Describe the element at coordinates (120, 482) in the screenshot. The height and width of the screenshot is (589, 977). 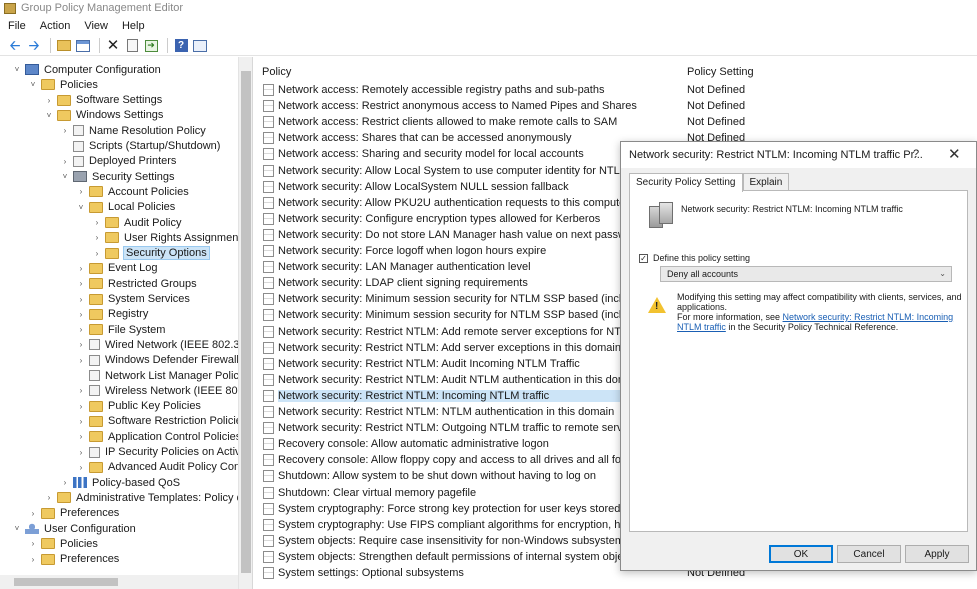
I see `tree-item: › Policy-based QoS` at that location.